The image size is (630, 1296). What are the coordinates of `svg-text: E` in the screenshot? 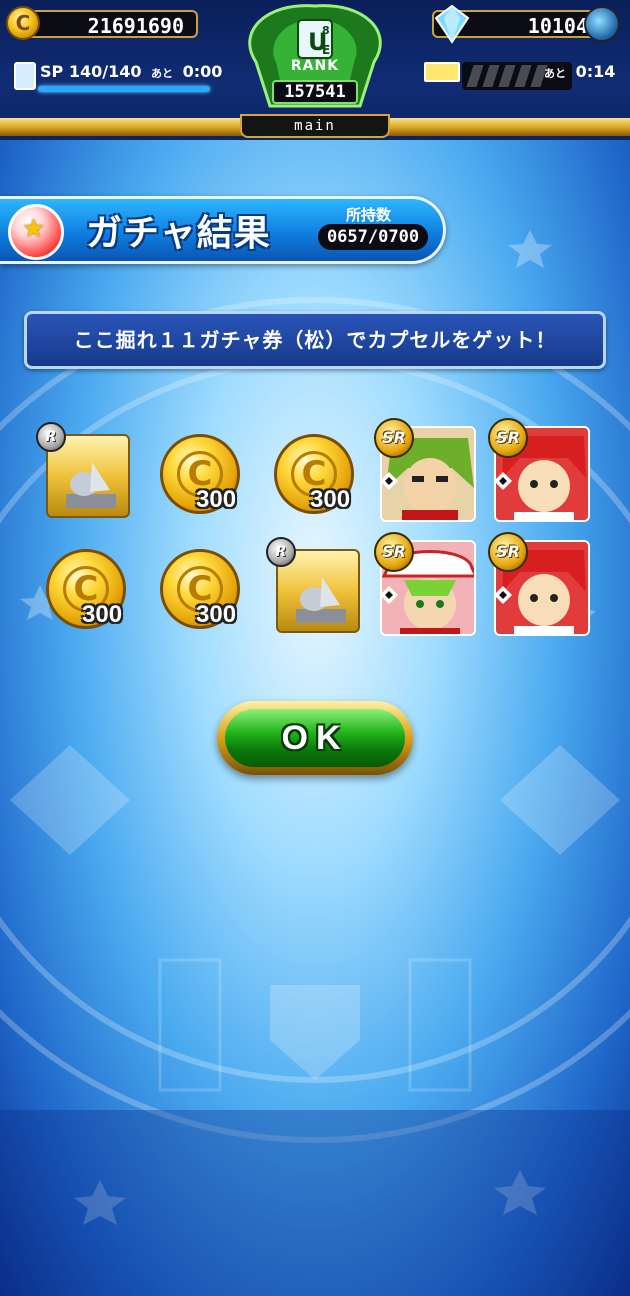 It's located at (326, 50).